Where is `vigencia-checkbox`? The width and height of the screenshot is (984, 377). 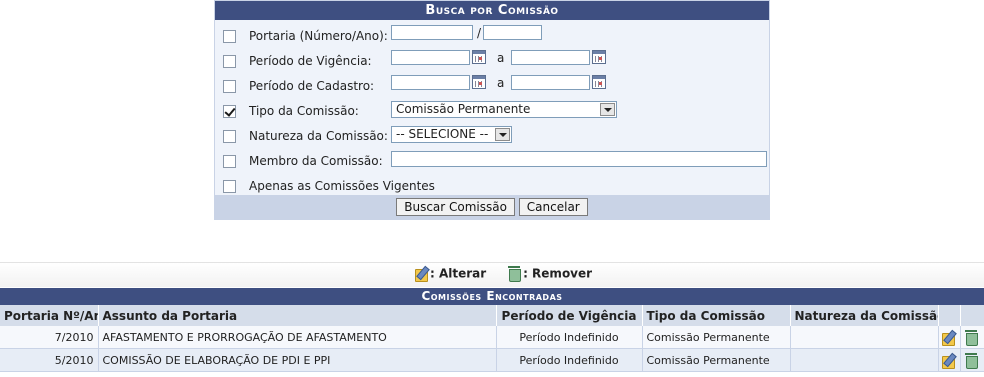
vigencia-checkbox is located at coordinates (229, 61).